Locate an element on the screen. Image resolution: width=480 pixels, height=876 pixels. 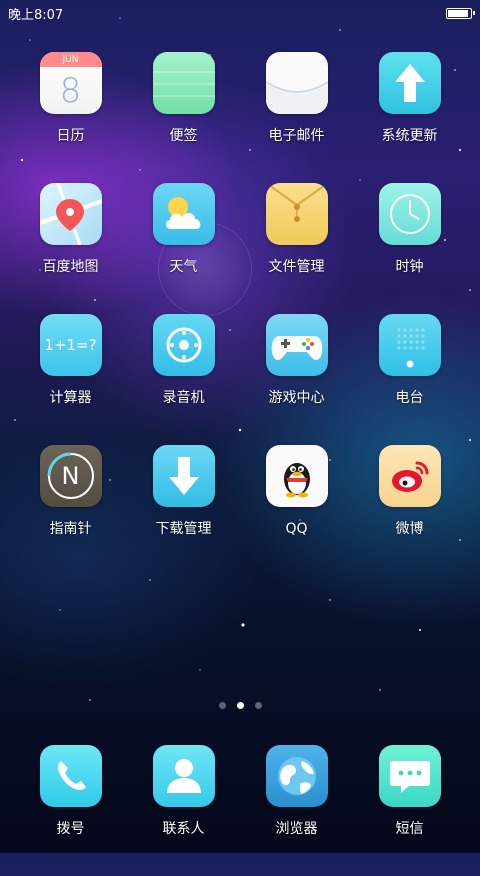
recorder-icon is located at coordinates (183, 345).